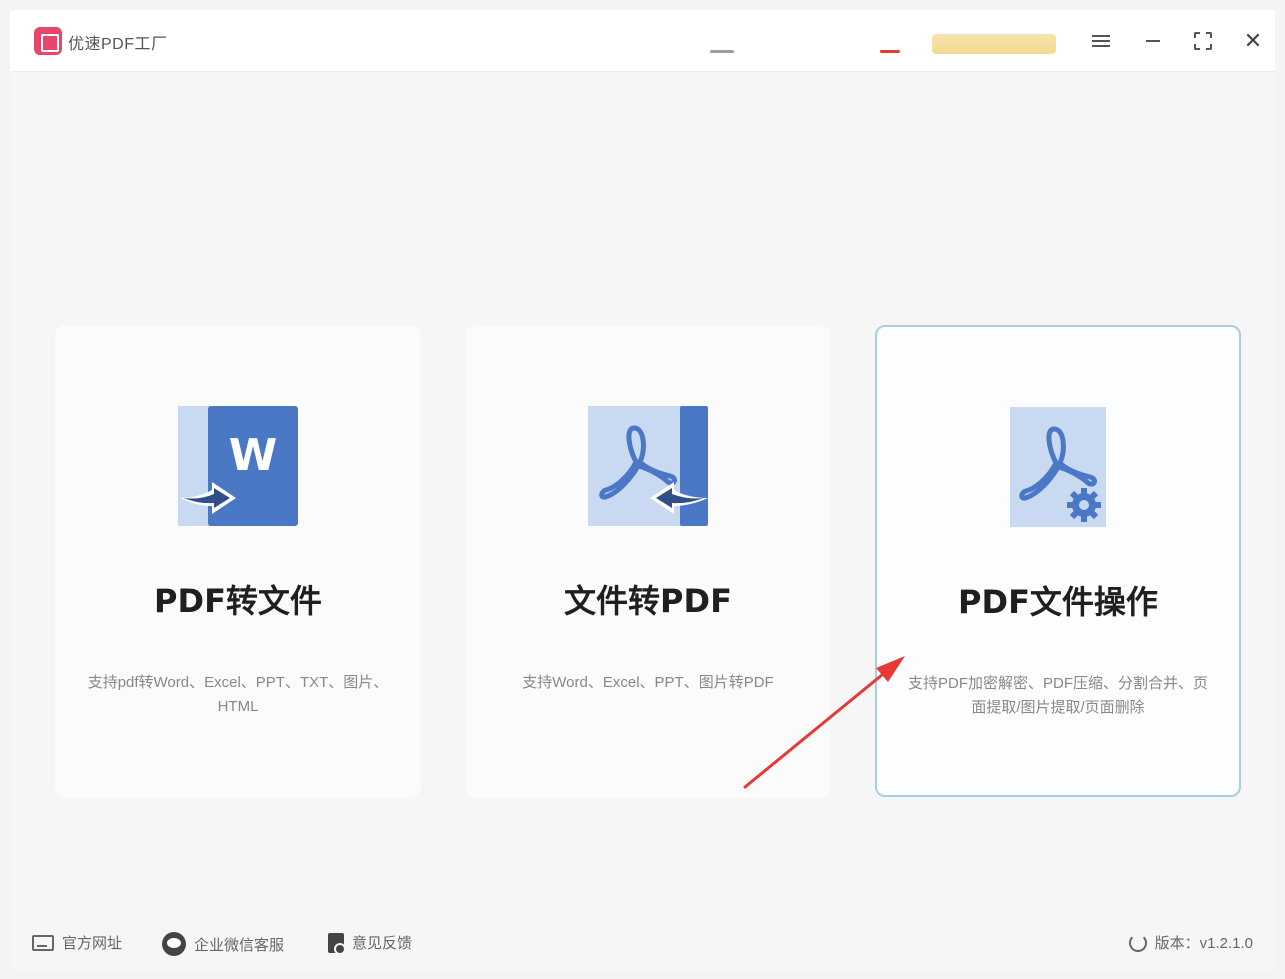  I want to click on website-link: 官方网址, so click(77, 942).